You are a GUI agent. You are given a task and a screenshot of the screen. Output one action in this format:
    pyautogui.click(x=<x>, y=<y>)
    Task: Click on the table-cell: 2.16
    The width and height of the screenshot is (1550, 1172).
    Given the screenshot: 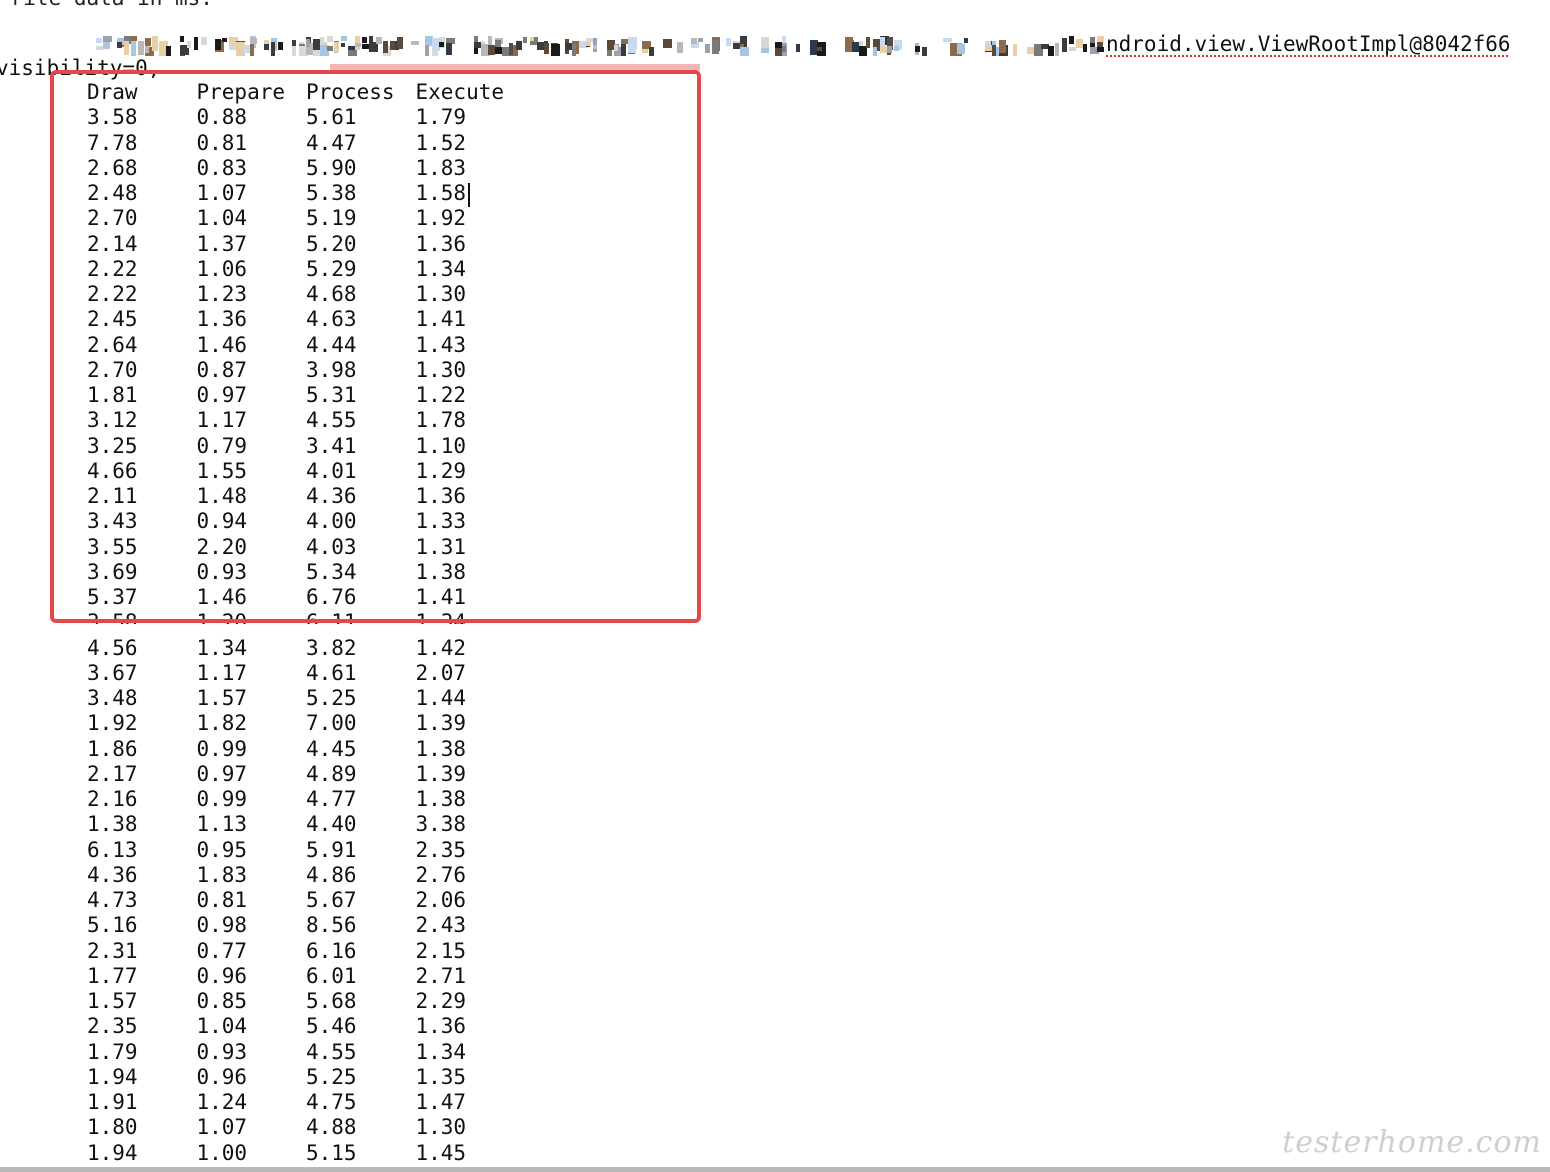 What is the action you would take?
    pyautogui.click(x=112, y=799)
    